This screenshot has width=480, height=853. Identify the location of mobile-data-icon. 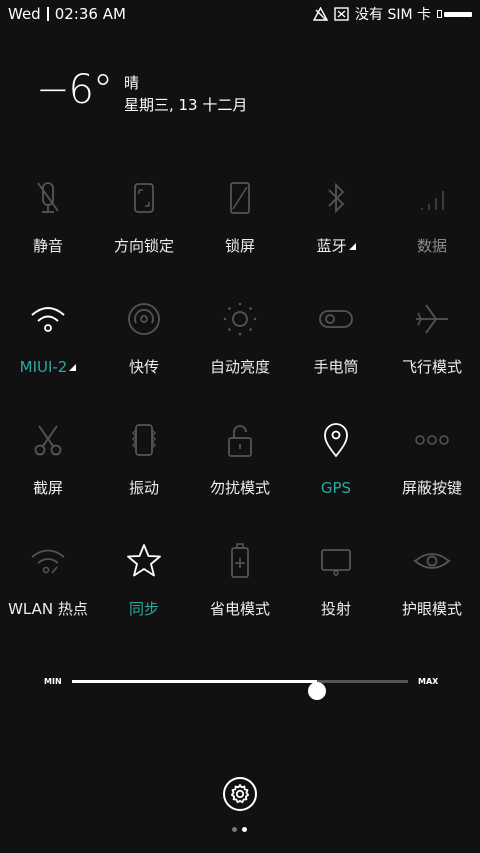
(432, 198).